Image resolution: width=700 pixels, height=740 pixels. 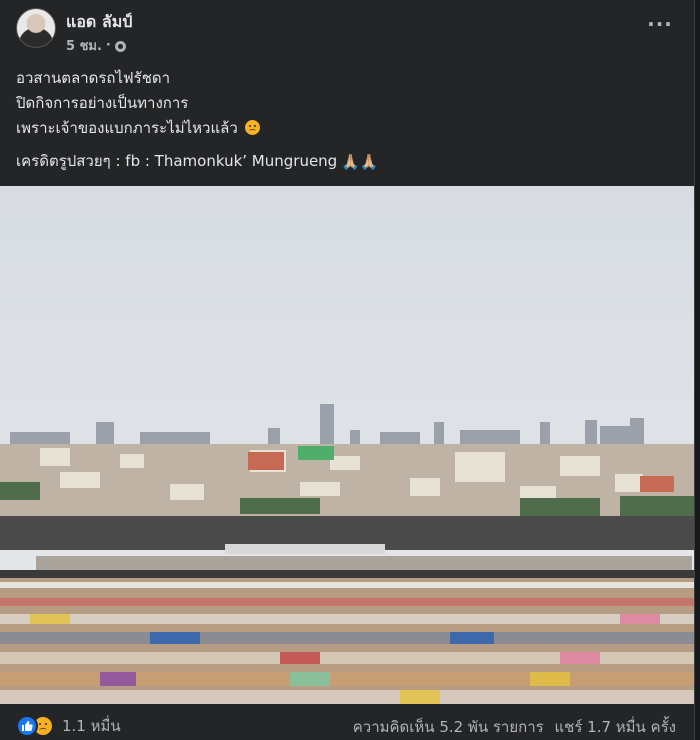 I want to click on post-line: ปิดกิจการอย่างเป็นทางการ, so click(x=102, y=103).